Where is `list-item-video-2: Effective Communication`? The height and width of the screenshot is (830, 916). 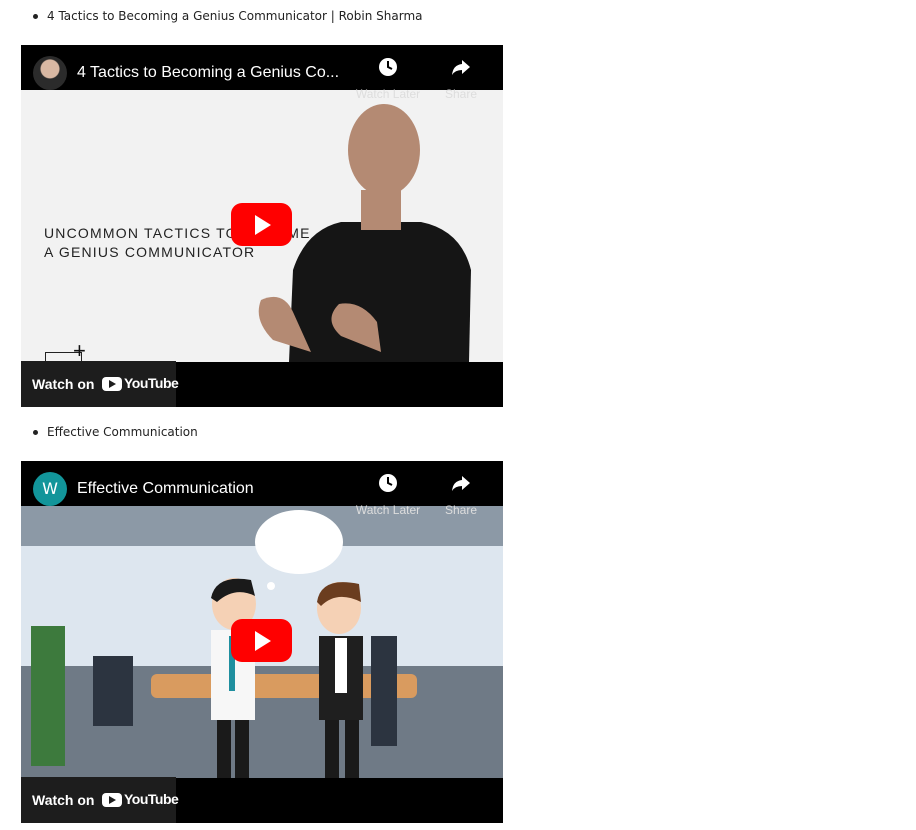
list-item-video-2: Effective Communication is located at coordinates (115, 432).